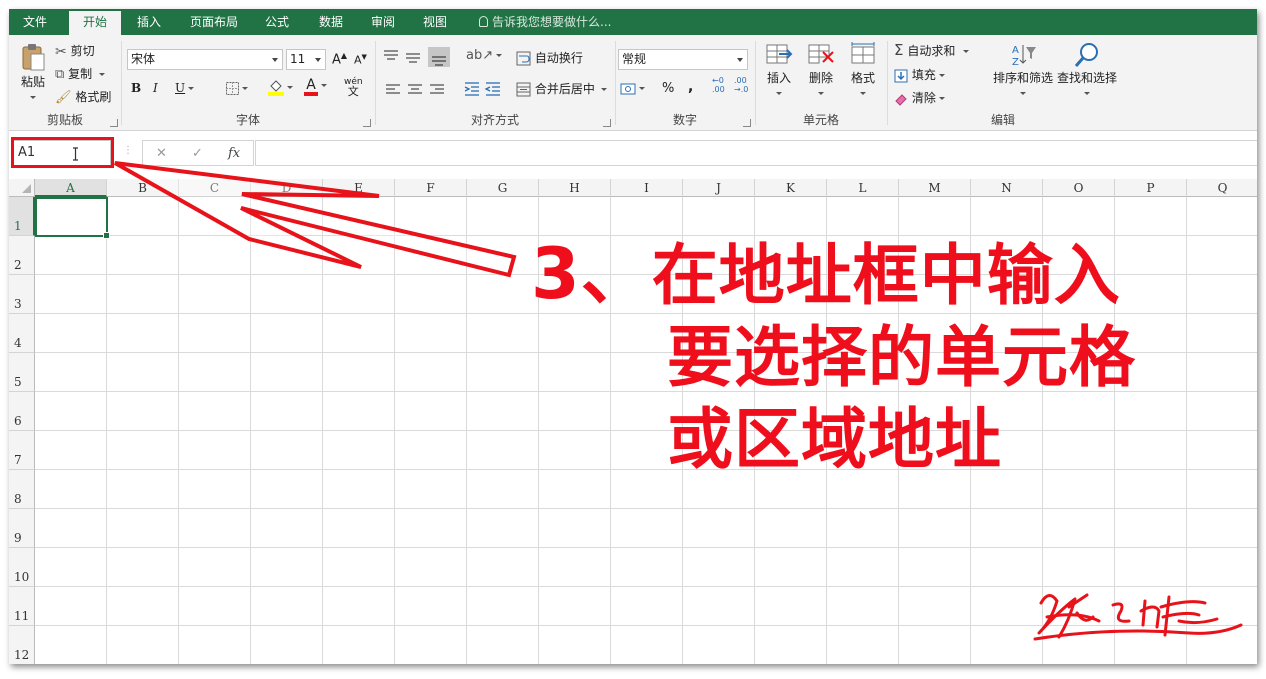  Describe the element at coordinates (161, 153) in the screenshot. I see `cancel-icon: ✕` at that location.